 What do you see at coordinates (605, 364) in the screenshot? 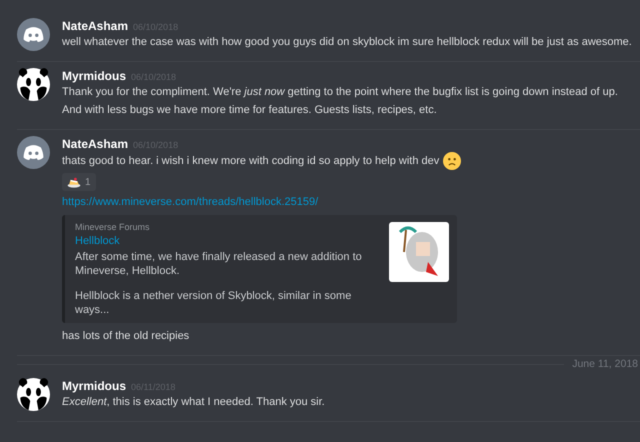
I see `date-divider-label: June 11, 2018` at bounding box center [605, 364].